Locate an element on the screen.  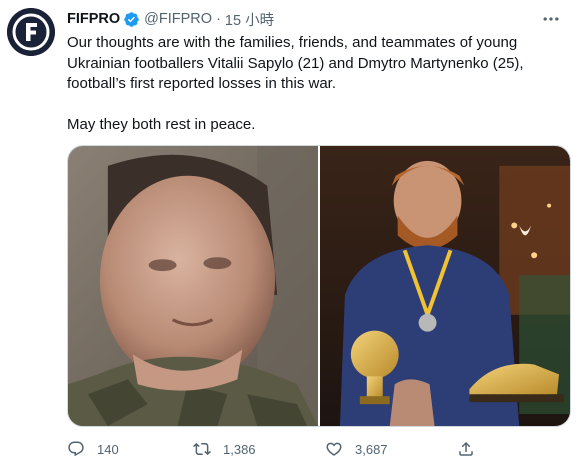
action-bar: 140 1,386 3,687 is located at coordinates (277, 449).